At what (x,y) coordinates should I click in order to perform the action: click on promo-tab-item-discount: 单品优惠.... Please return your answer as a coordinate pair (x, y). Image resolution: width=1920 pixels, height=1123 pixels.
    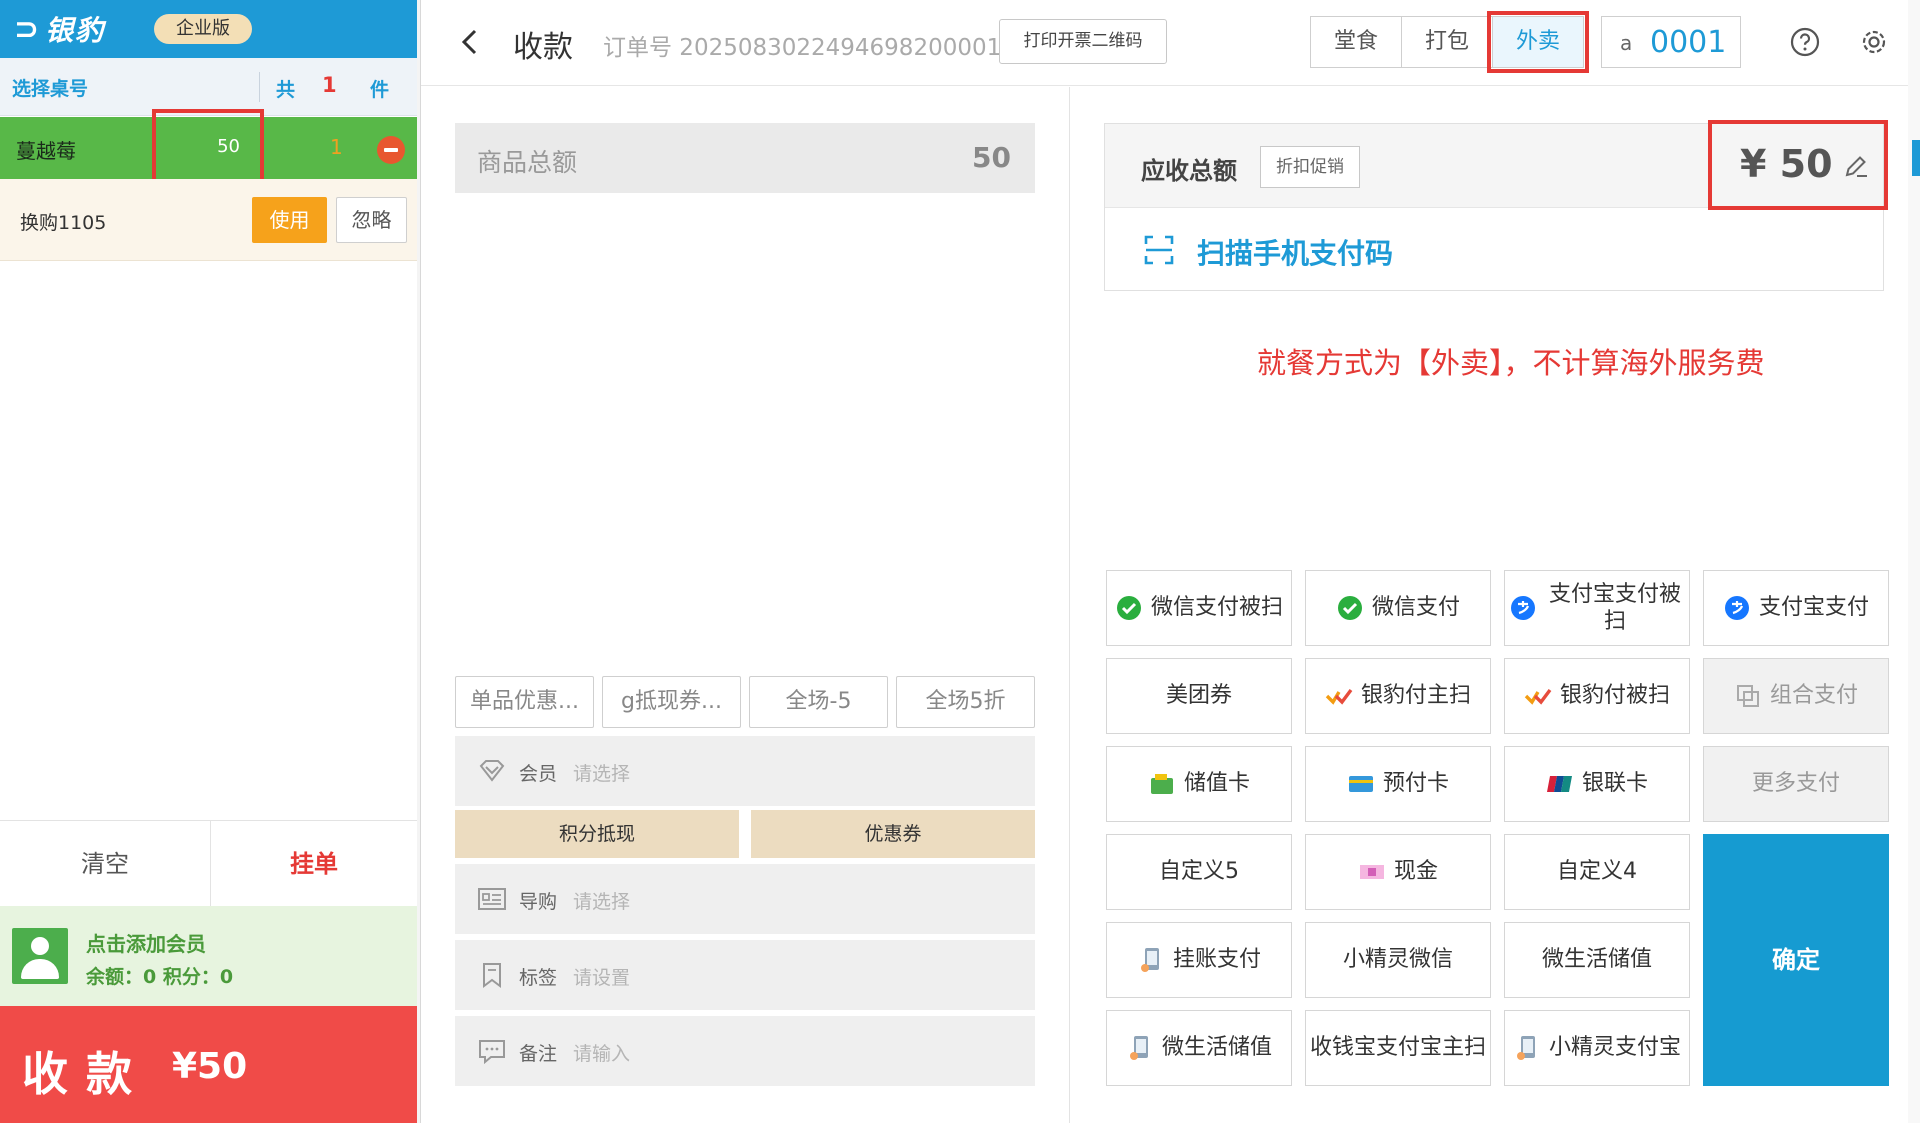
    Looking at the image, I should click on (524, 702).